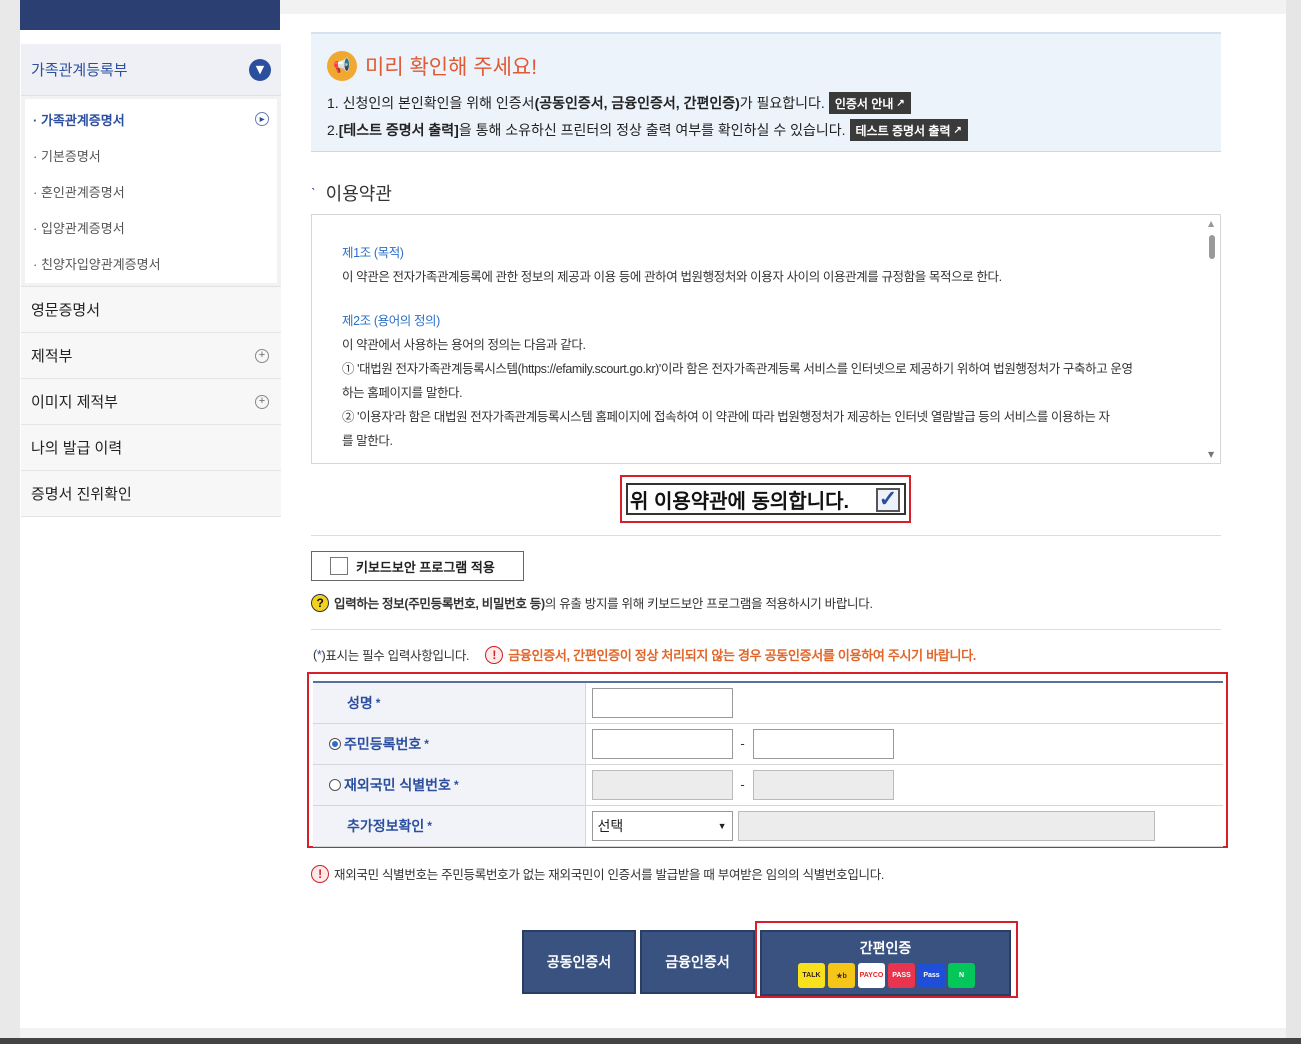 Image resolution: width=1301 pixels, height=1044 pixels. Describe the element at coordinates (150, 15) in the screenshot. I see `sidebar-banner` at that location.